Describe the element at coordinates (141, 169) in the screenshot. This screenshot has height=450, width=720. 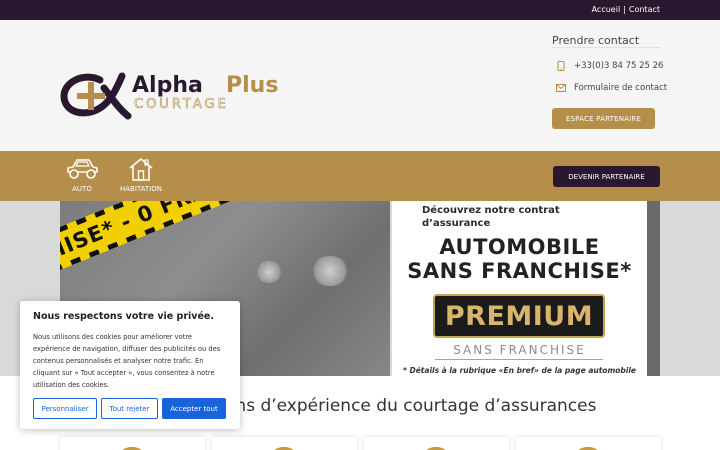
I see `house-icon` at that location.